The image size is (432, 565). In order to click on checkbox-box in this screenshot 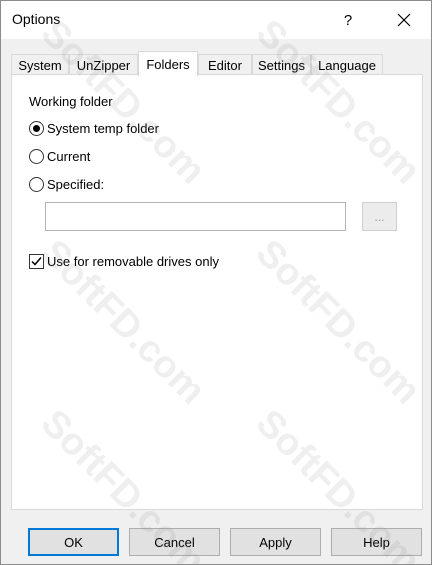, I will do `click(36, 261)`.